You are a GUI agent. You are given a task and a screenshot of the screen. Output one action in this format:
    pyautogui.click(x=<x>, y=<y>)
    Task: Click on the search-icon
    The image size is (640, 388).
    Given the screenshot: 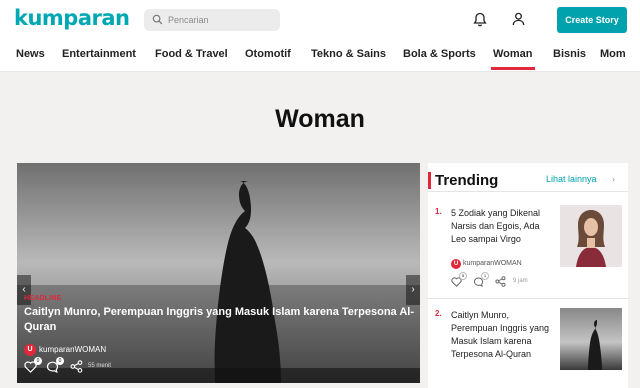 What is the action you would take?
    pyautogui.click(x=157, y=19)
    